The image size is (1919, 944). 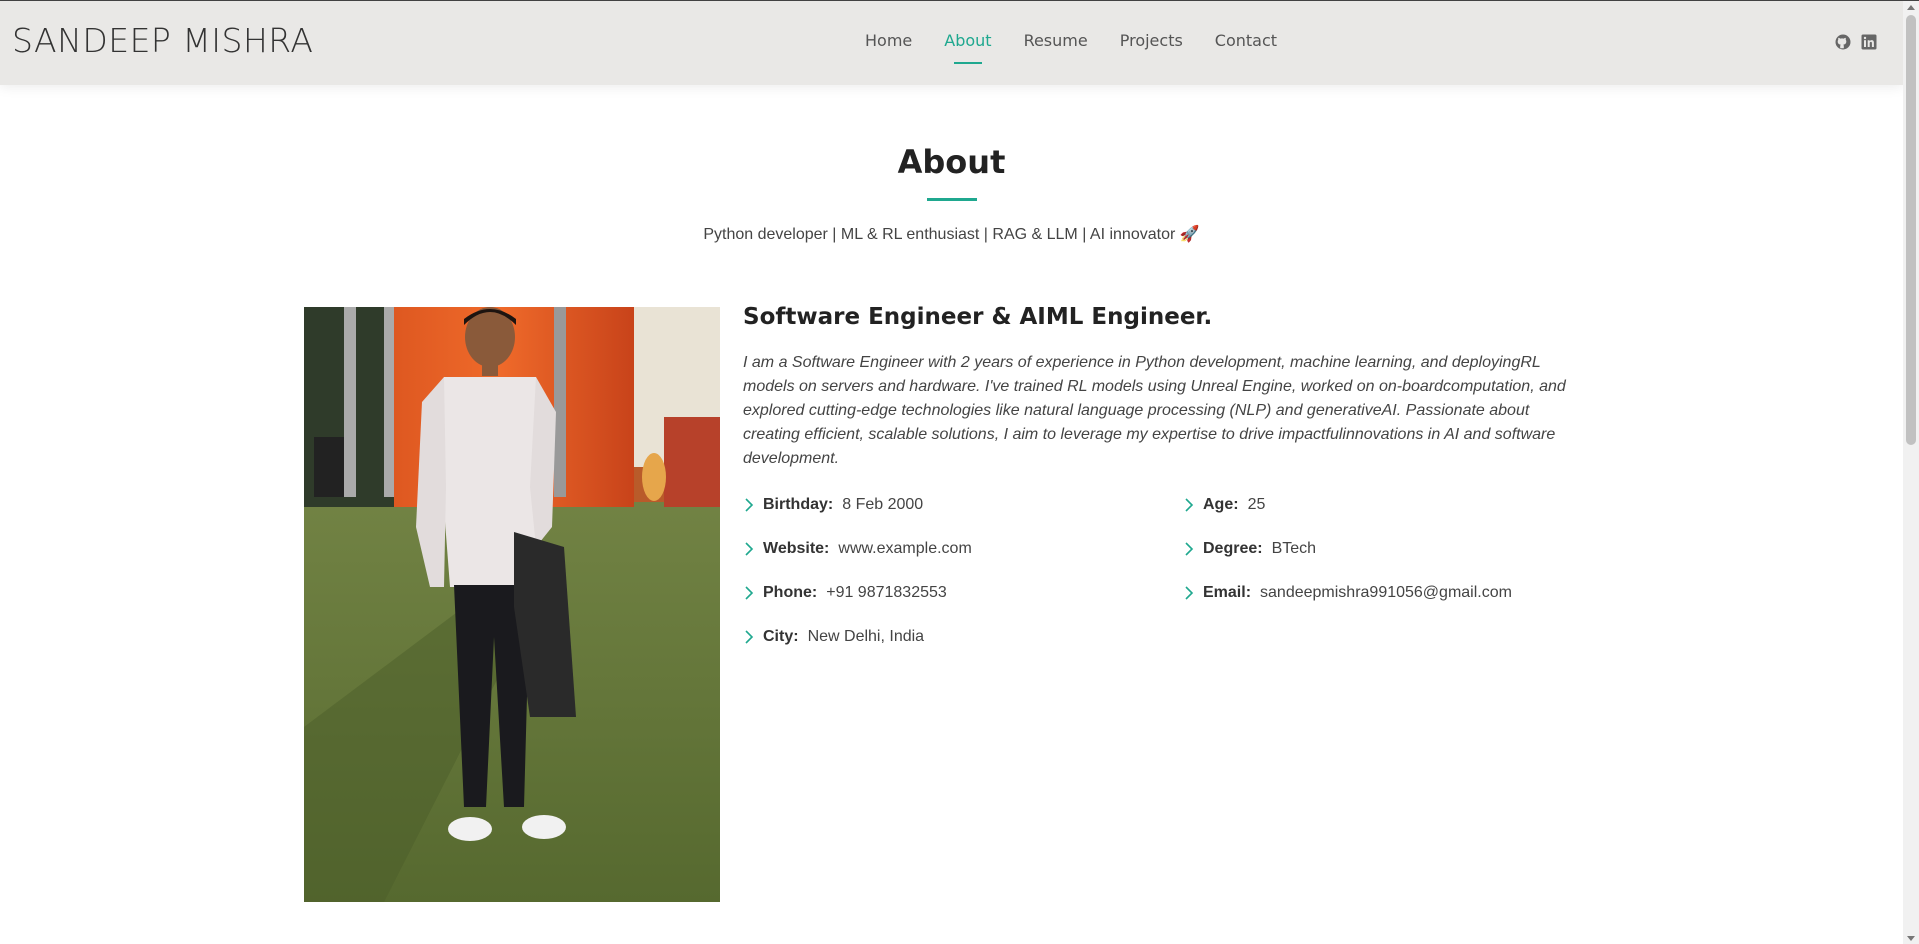 What do you see at coordinates (866, 636) in the screenshot?
I see `fact-value: New Delhi, India` at bounding box center [866, 636].